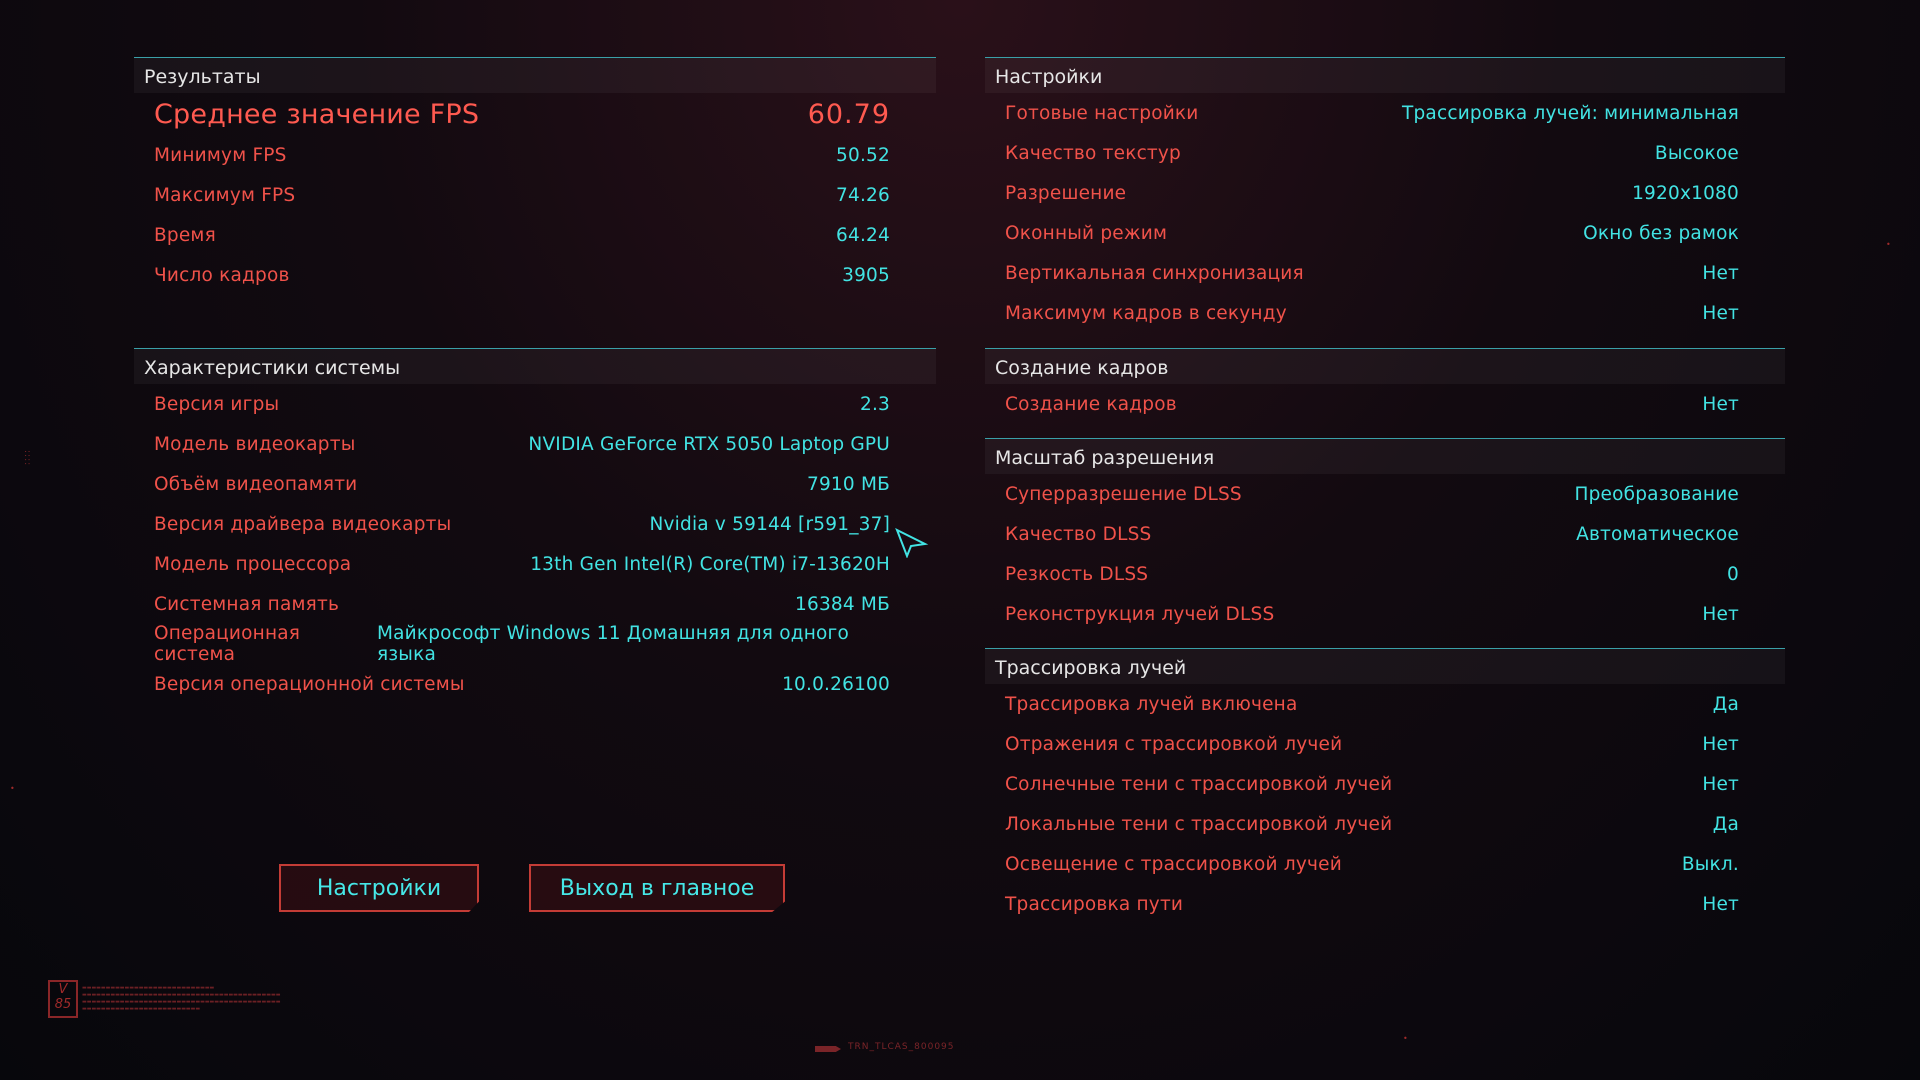  Describe the element at coordinates (1086, 233) in the screenshot. I see `settings-label: Оконный режим` at that location.